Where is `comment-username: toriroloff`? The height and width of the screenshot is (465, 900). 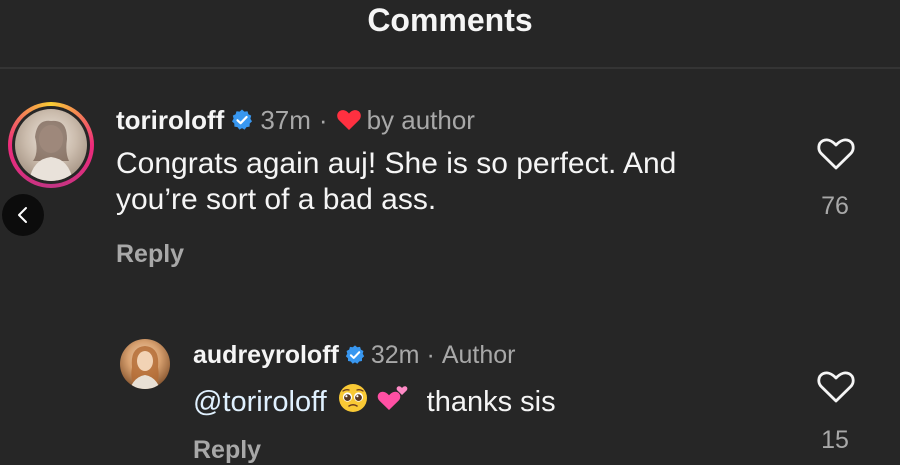
comment-username: toriroloff is located at coordinates (170, 120).